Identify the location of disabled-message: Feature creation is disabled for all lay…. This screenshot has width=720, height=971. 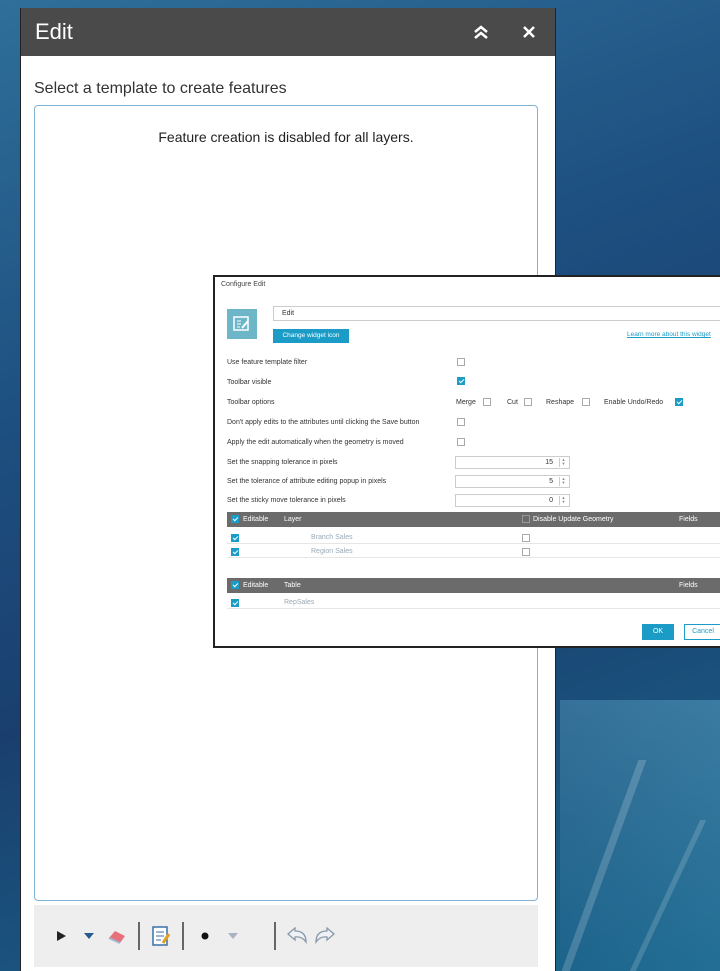
(286, 137).